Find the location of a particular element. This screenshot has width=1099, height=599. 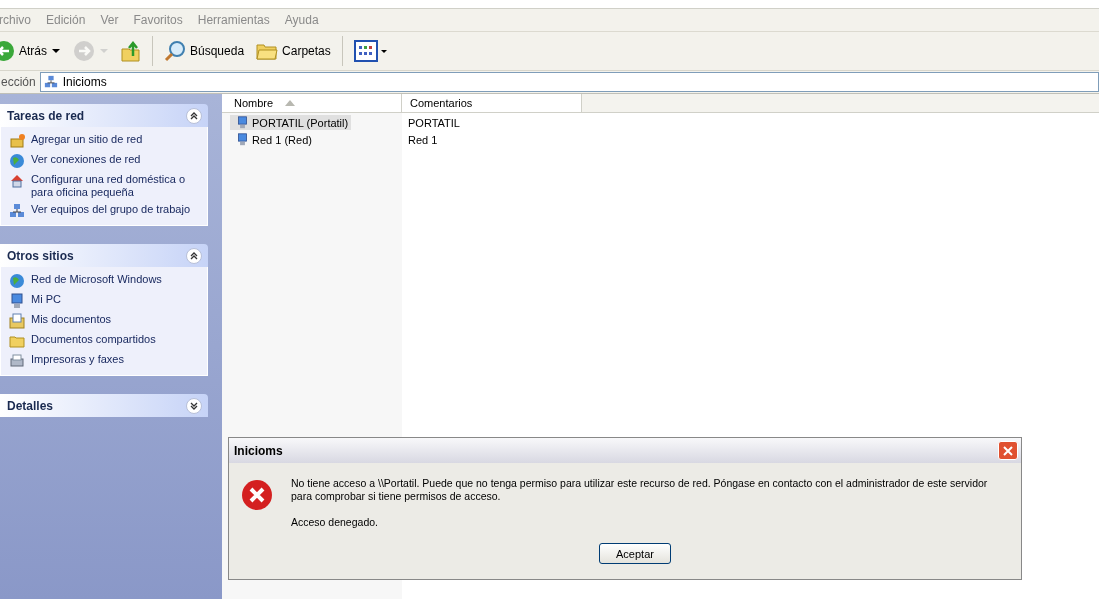

task-link: Mi PC is located at coordinates (104, 301).